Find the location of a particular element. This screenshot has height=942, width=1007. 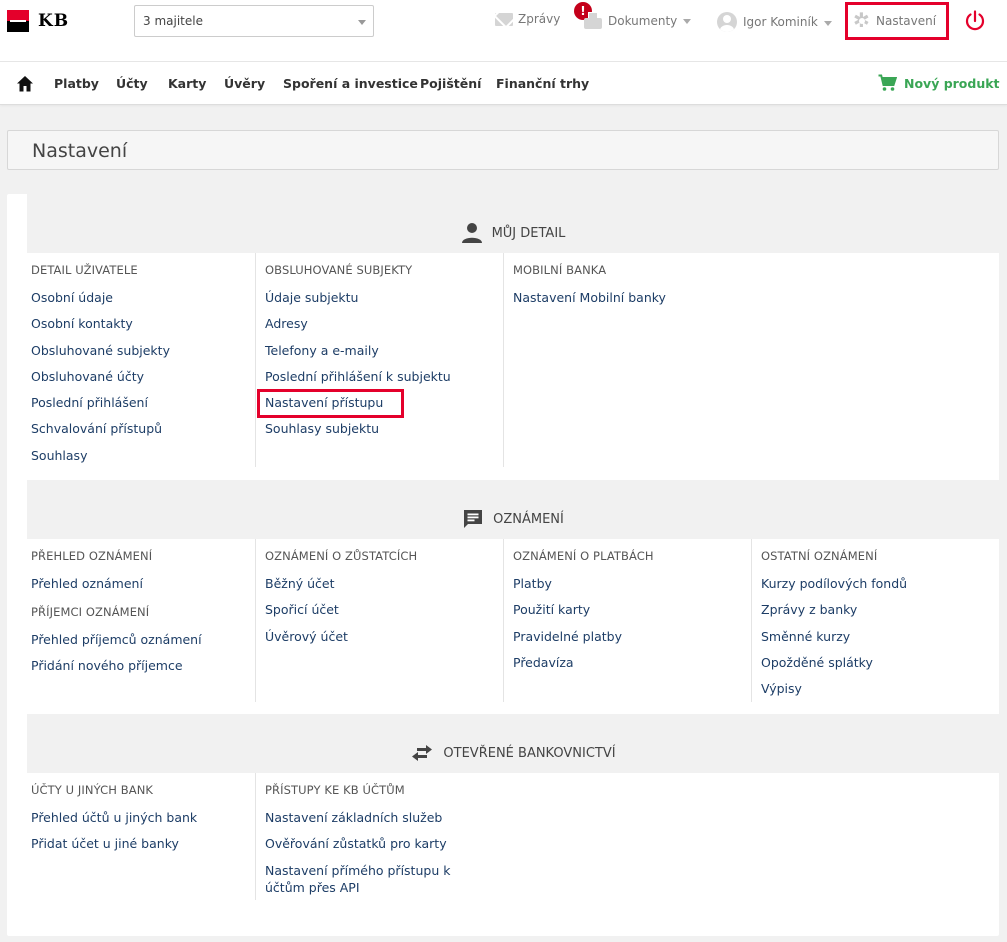

link-adresy: Adresy is located at coordinates (384, 328).